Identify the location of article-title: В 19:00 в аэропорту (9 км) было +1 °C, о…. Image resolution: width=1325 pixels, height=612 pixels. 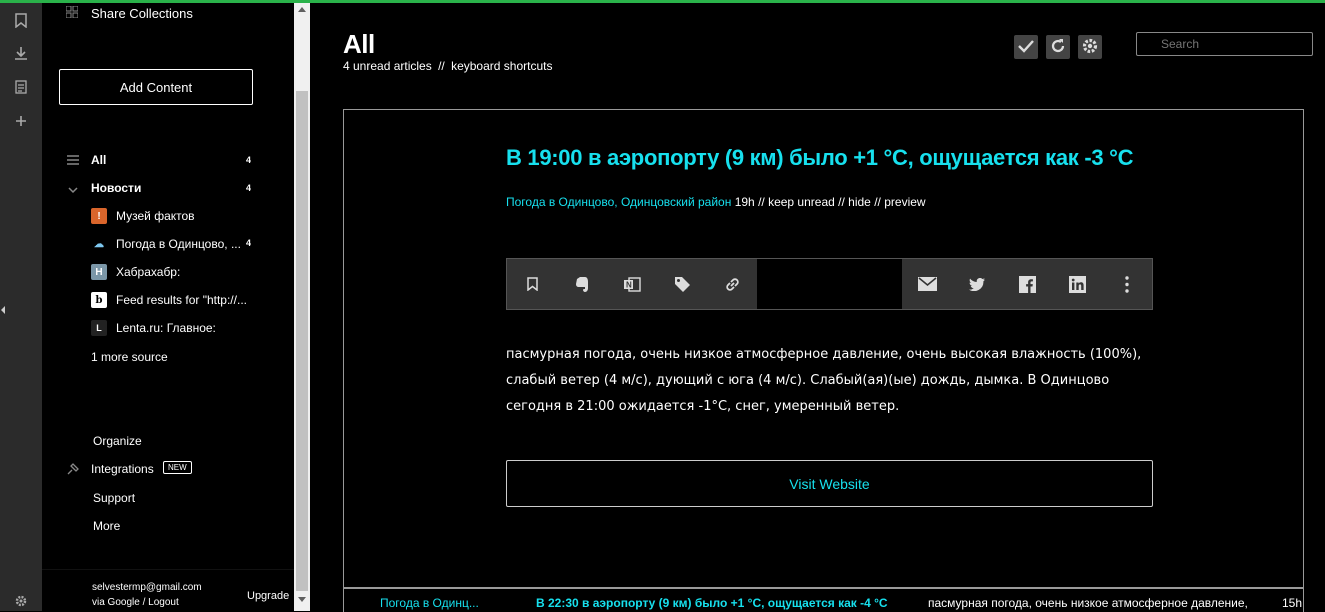
(819, 158).